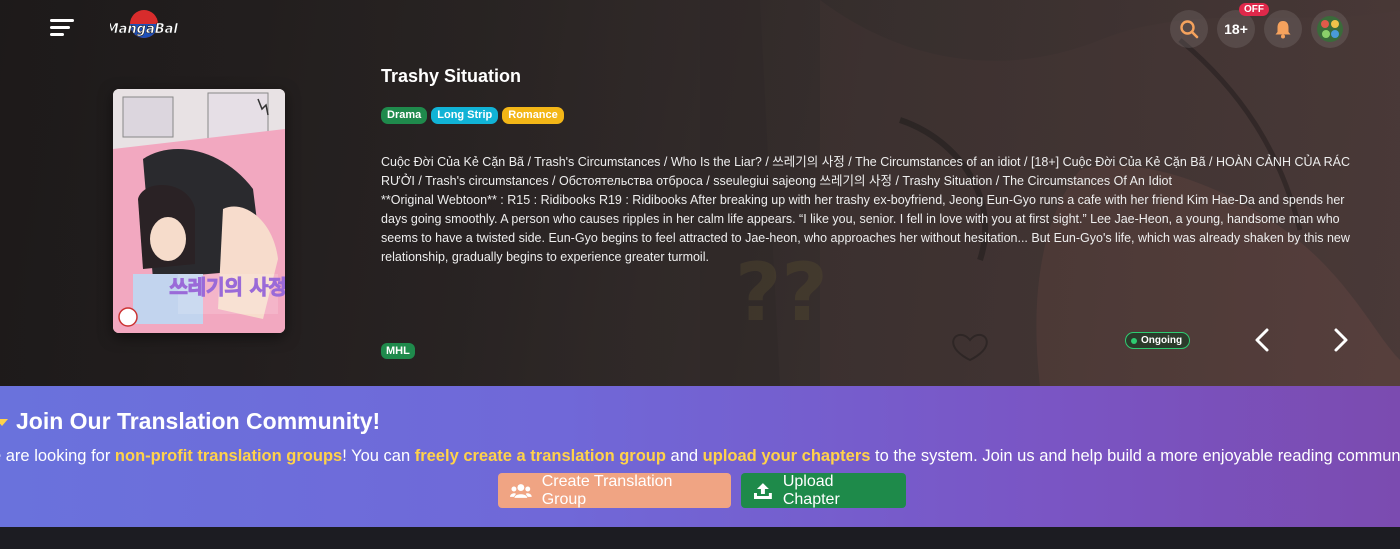  Describe the element at coordinates (465, 115) in the screenshot. I see `tag-long-strip: Long Strip` at that location.